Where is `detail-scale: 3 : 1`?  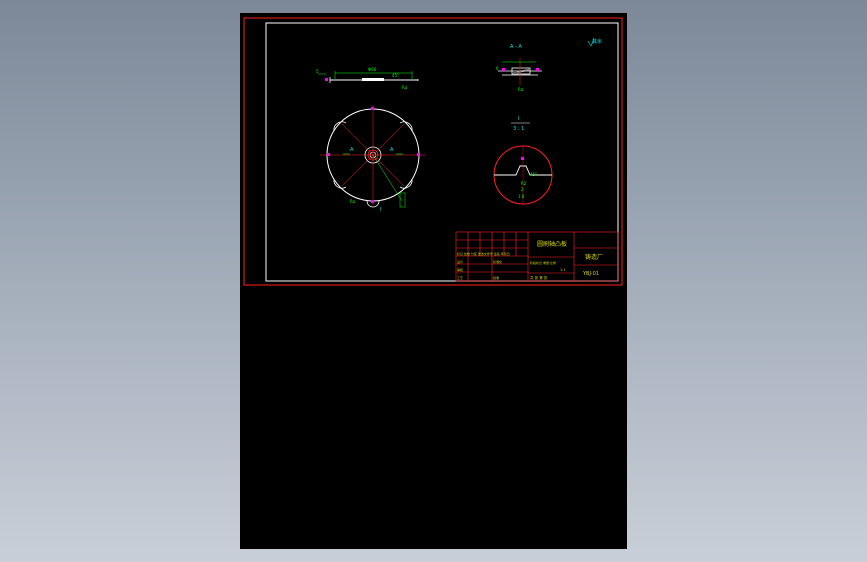 detail-scale: 3 : 1 is located at coordinates (518, 129).